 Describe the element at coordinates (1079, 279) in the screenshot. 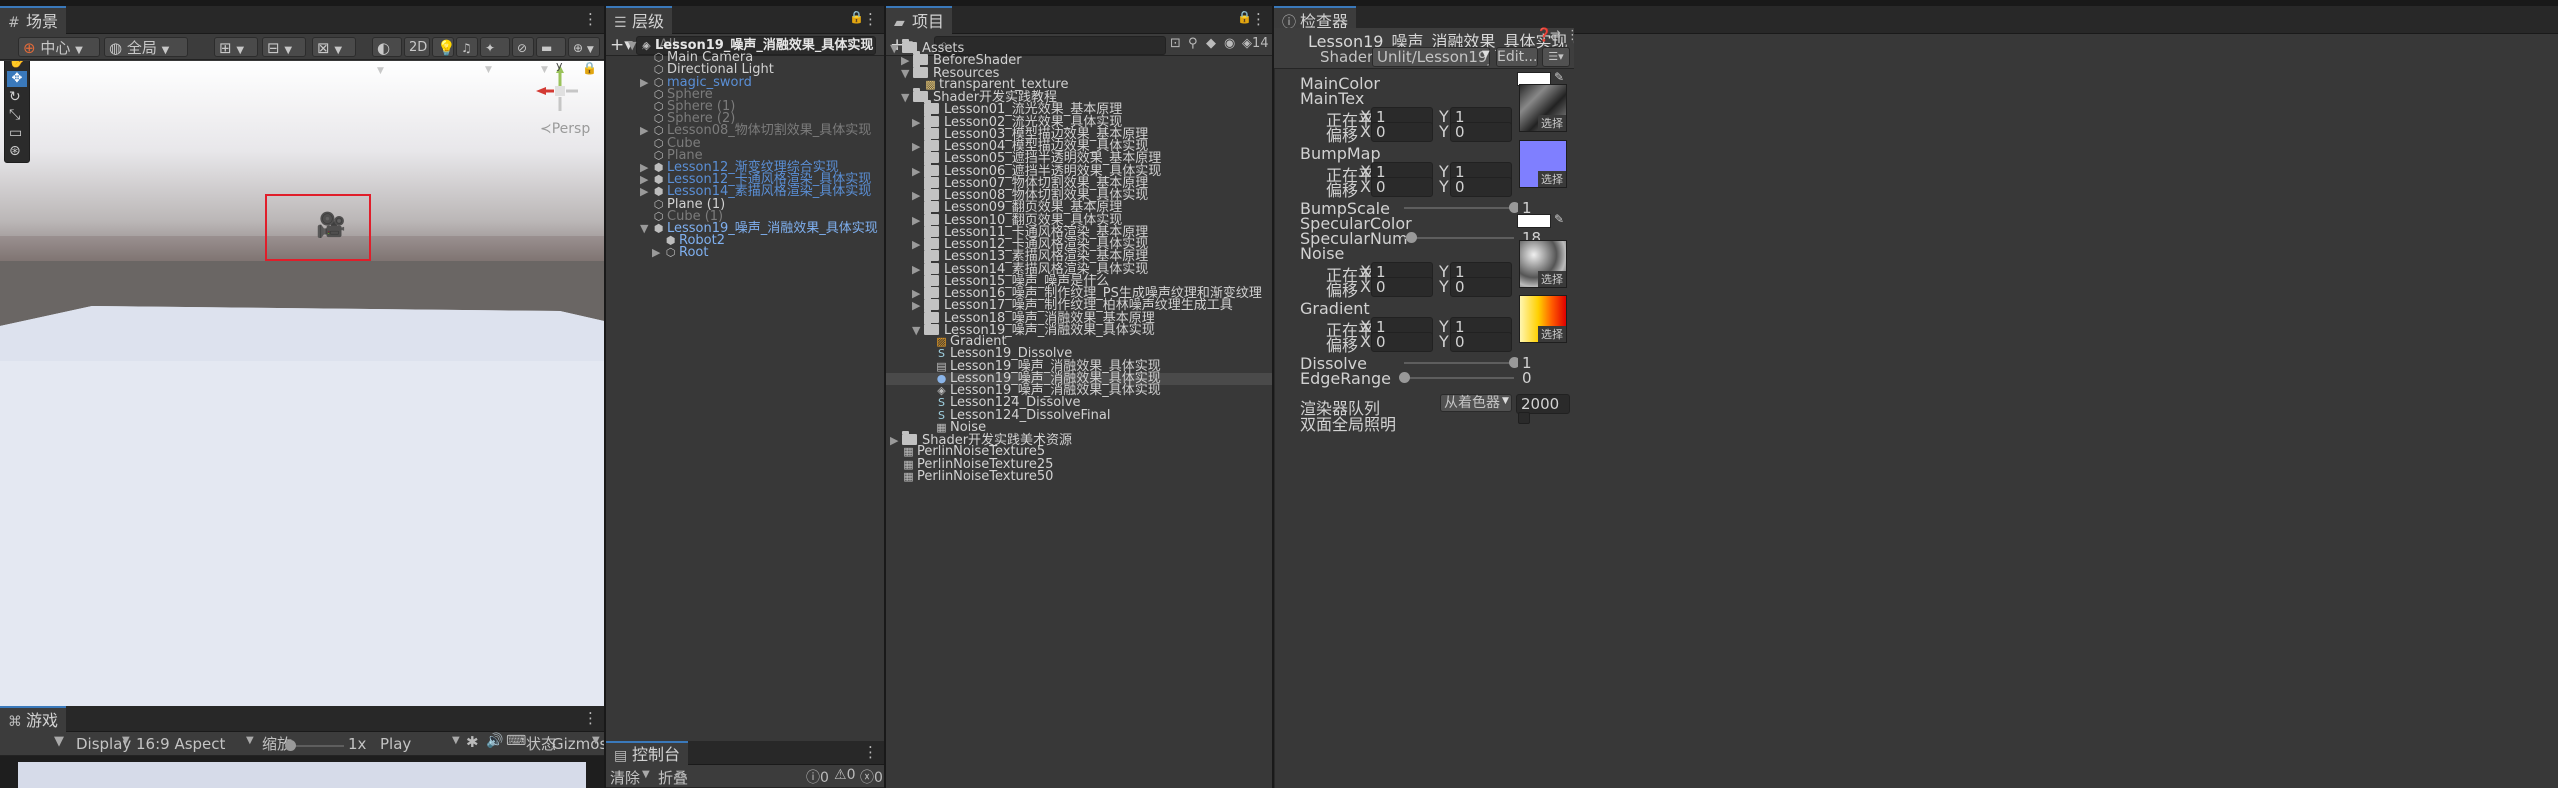

I see `project-item: Lesson15_噪声_噪声是什么` at that location.